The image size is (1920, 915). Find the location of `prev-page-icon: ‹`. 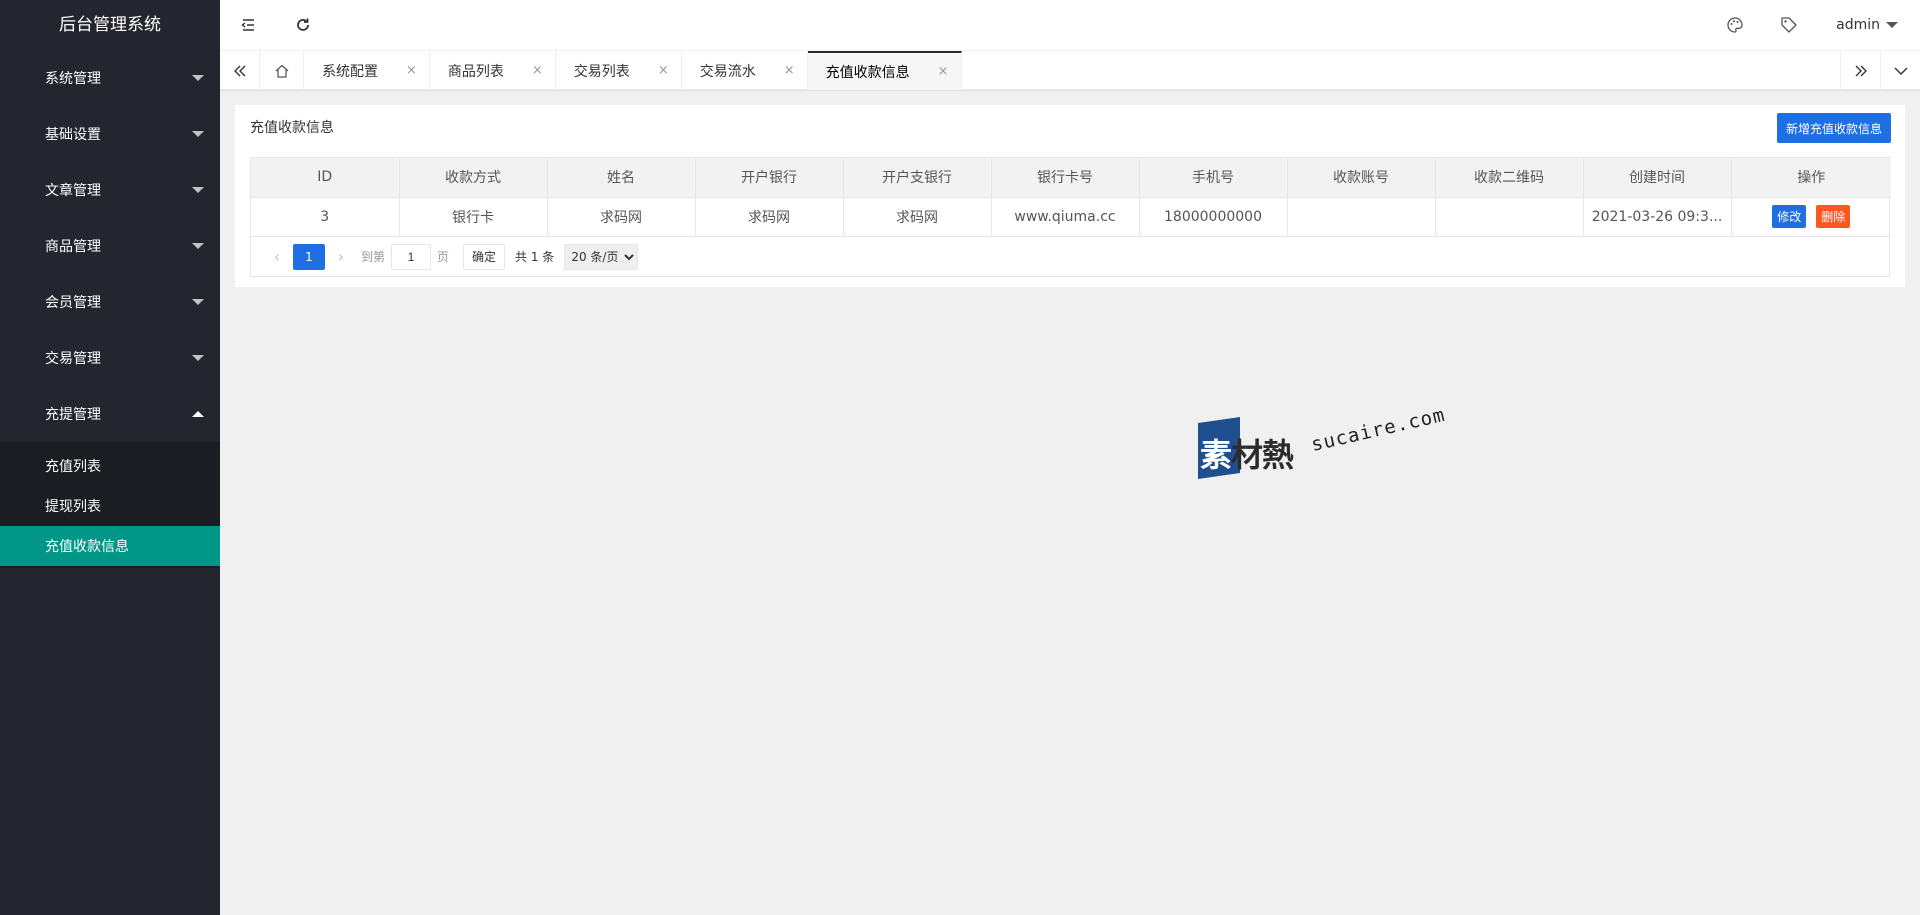

prev-page-icon: ‹ is located at coordinates (277, 257).